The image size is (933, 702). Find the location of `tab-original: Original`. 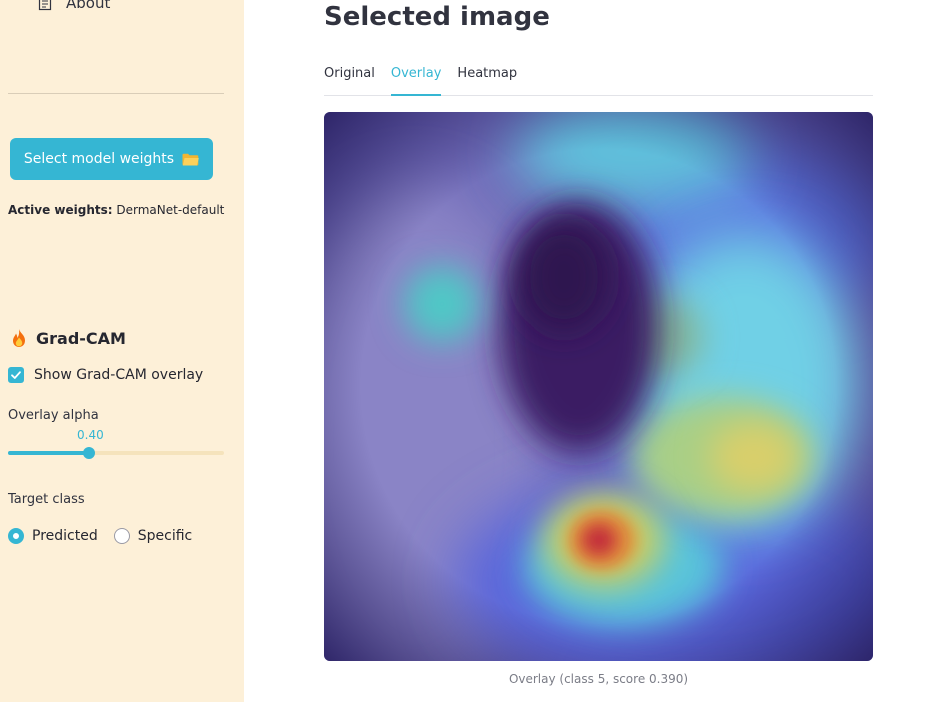

tab-original: Original is located at coordinates (349, 79).